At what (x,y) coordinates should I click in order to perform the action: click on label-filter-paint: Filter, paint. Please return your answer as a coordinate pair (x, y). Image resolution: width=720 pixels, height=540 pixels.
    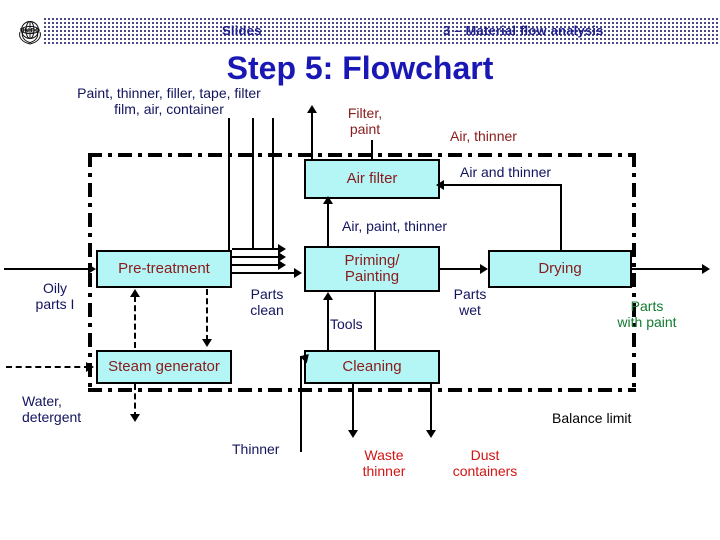
    Looking at the image, I should click on (365, 121).